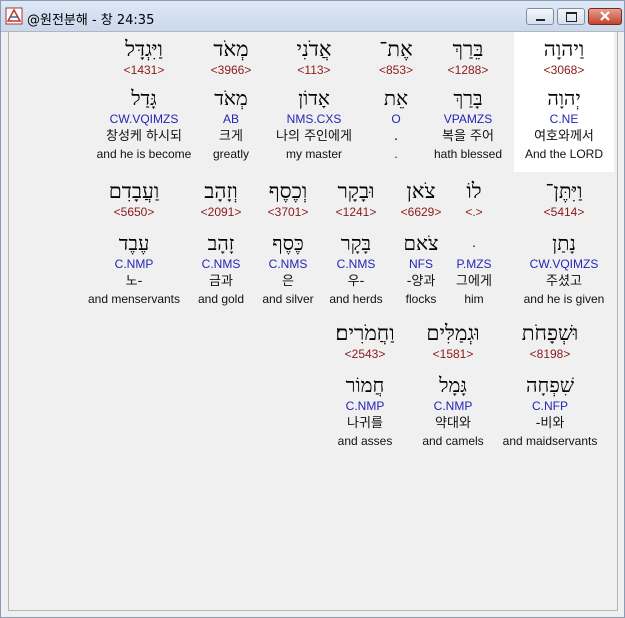  I want to click on hebrew-word: וַיִּגְדָּל, so click(144, 49).